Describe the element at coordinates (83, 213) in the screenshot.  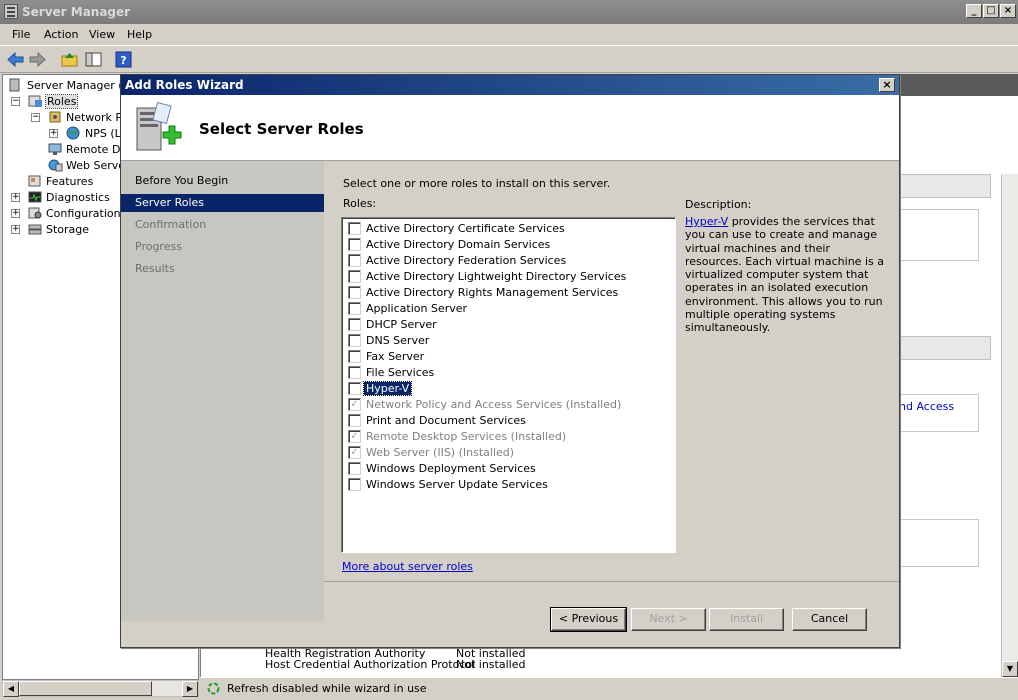
I see `tree-item-configuration: Configuration` at that location.